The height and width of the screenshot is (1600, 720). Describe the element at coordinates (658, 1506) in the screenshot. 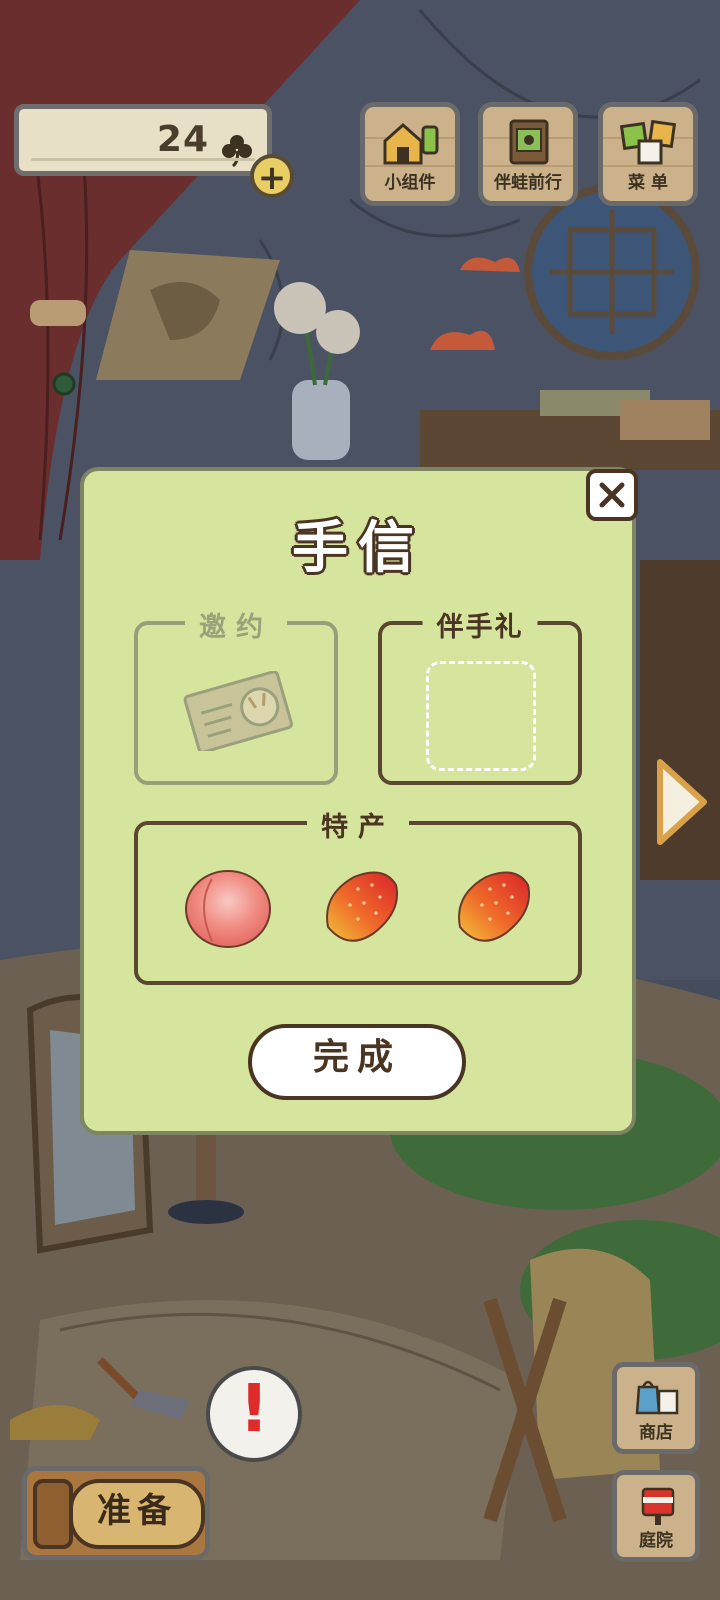

I see `mailbox-icon` at that location.